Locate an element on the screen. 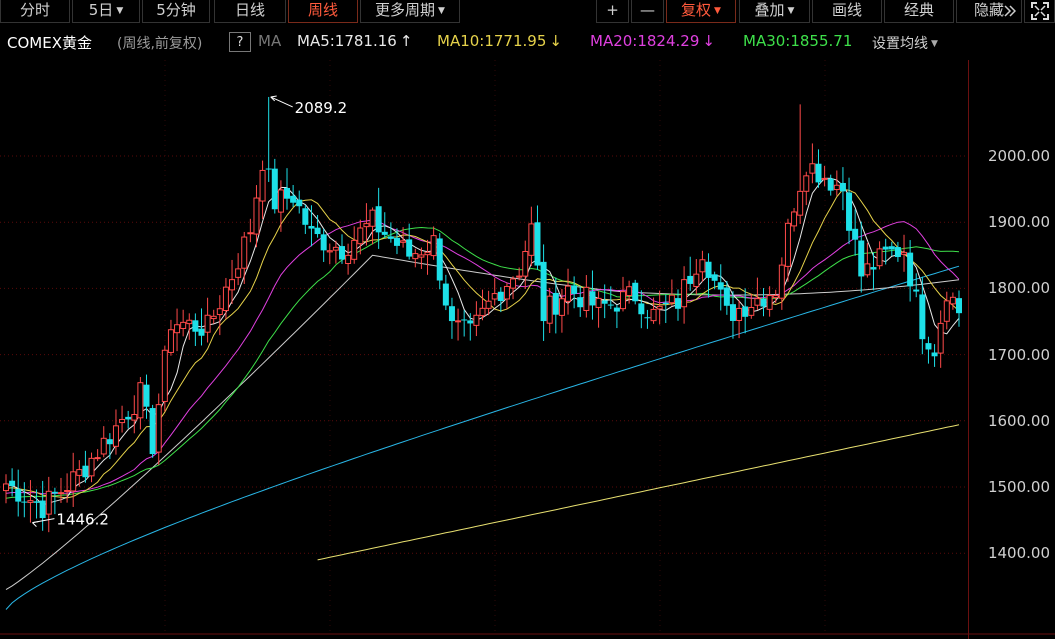  fullscreen-icon is located at coordinates (1039, 11).